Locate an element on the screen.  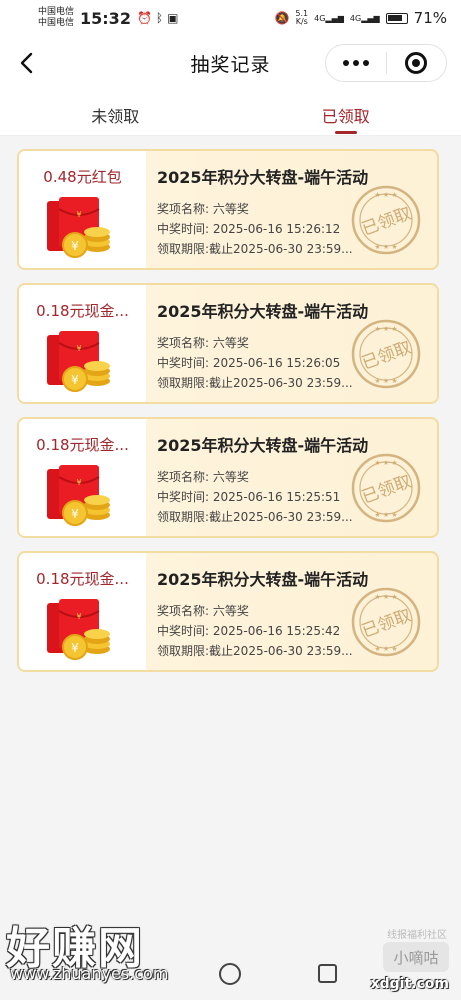
clock: 15:32 is located at coordinates (105, 18).